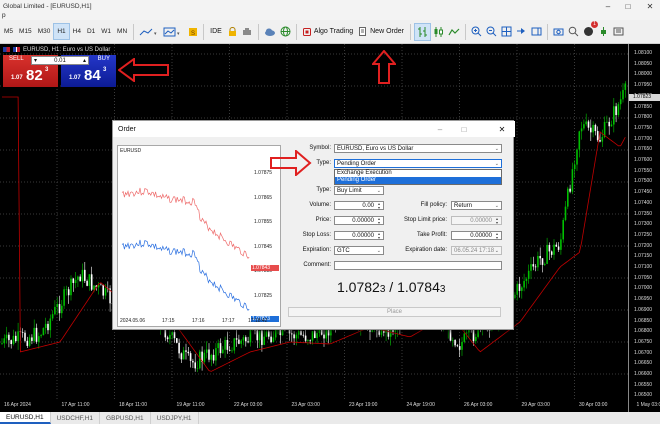  Describe the element at coordinates (418, 265) in the screenshot. I see `comment-input` at that location.